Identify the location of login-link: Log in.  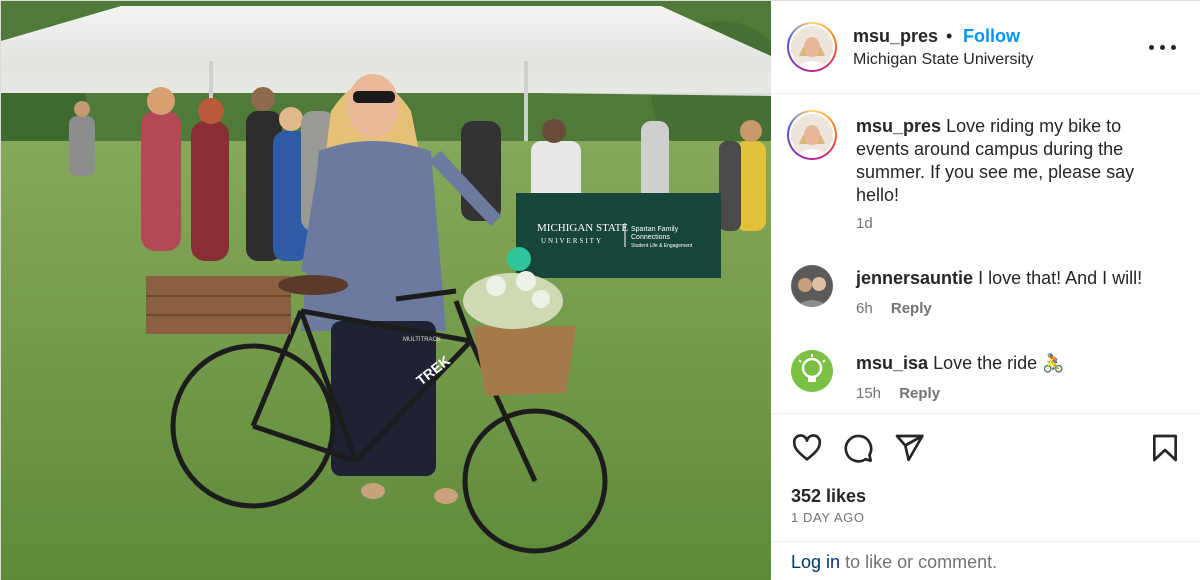
(815, 562).